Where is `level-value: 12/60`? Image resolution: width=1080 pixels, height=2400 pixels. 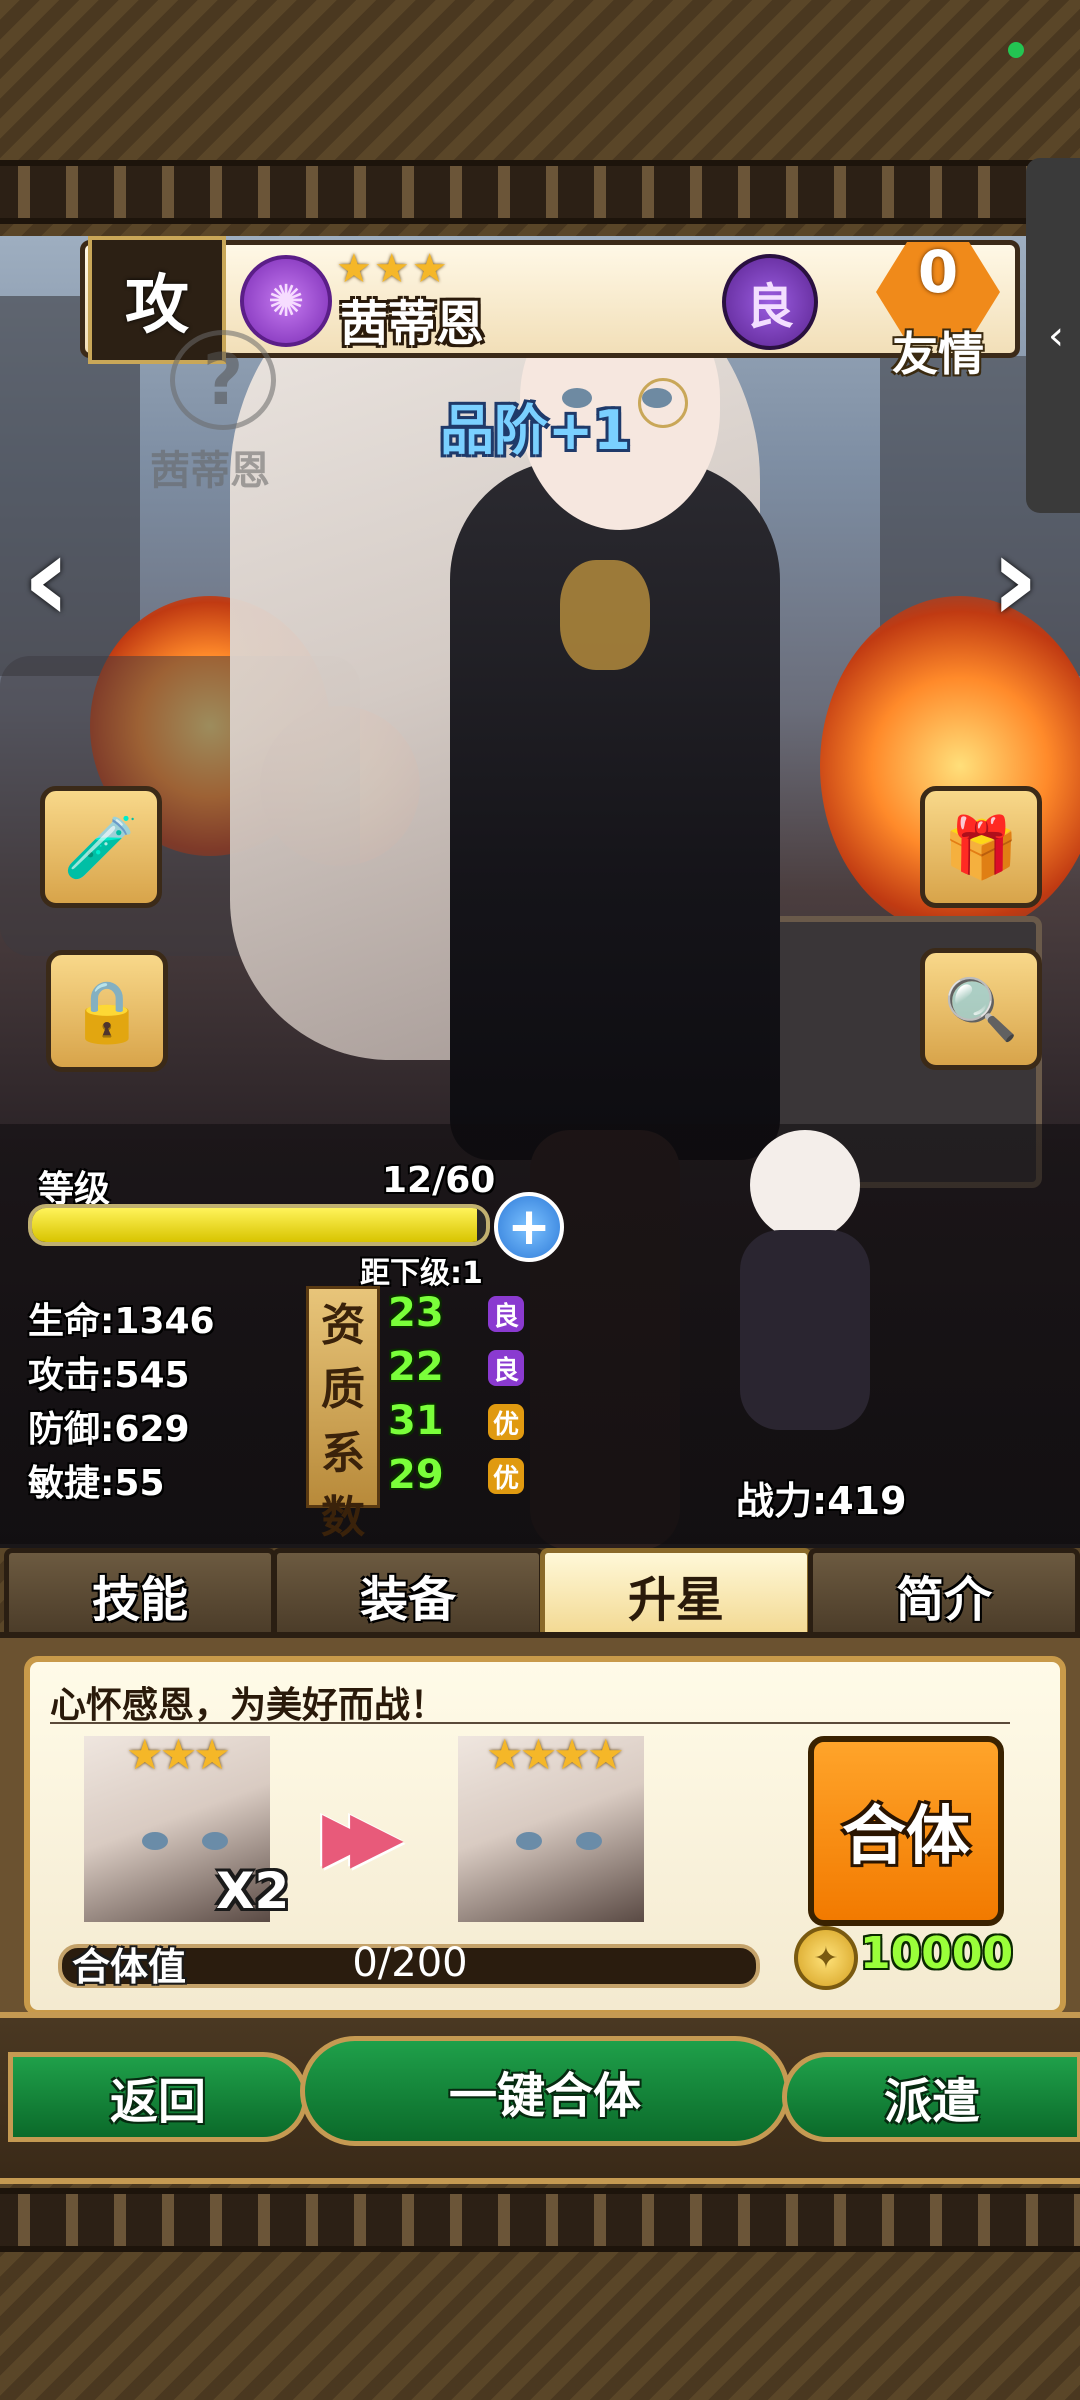
level-value: 12/60 is located at coordinates (439, 1180).